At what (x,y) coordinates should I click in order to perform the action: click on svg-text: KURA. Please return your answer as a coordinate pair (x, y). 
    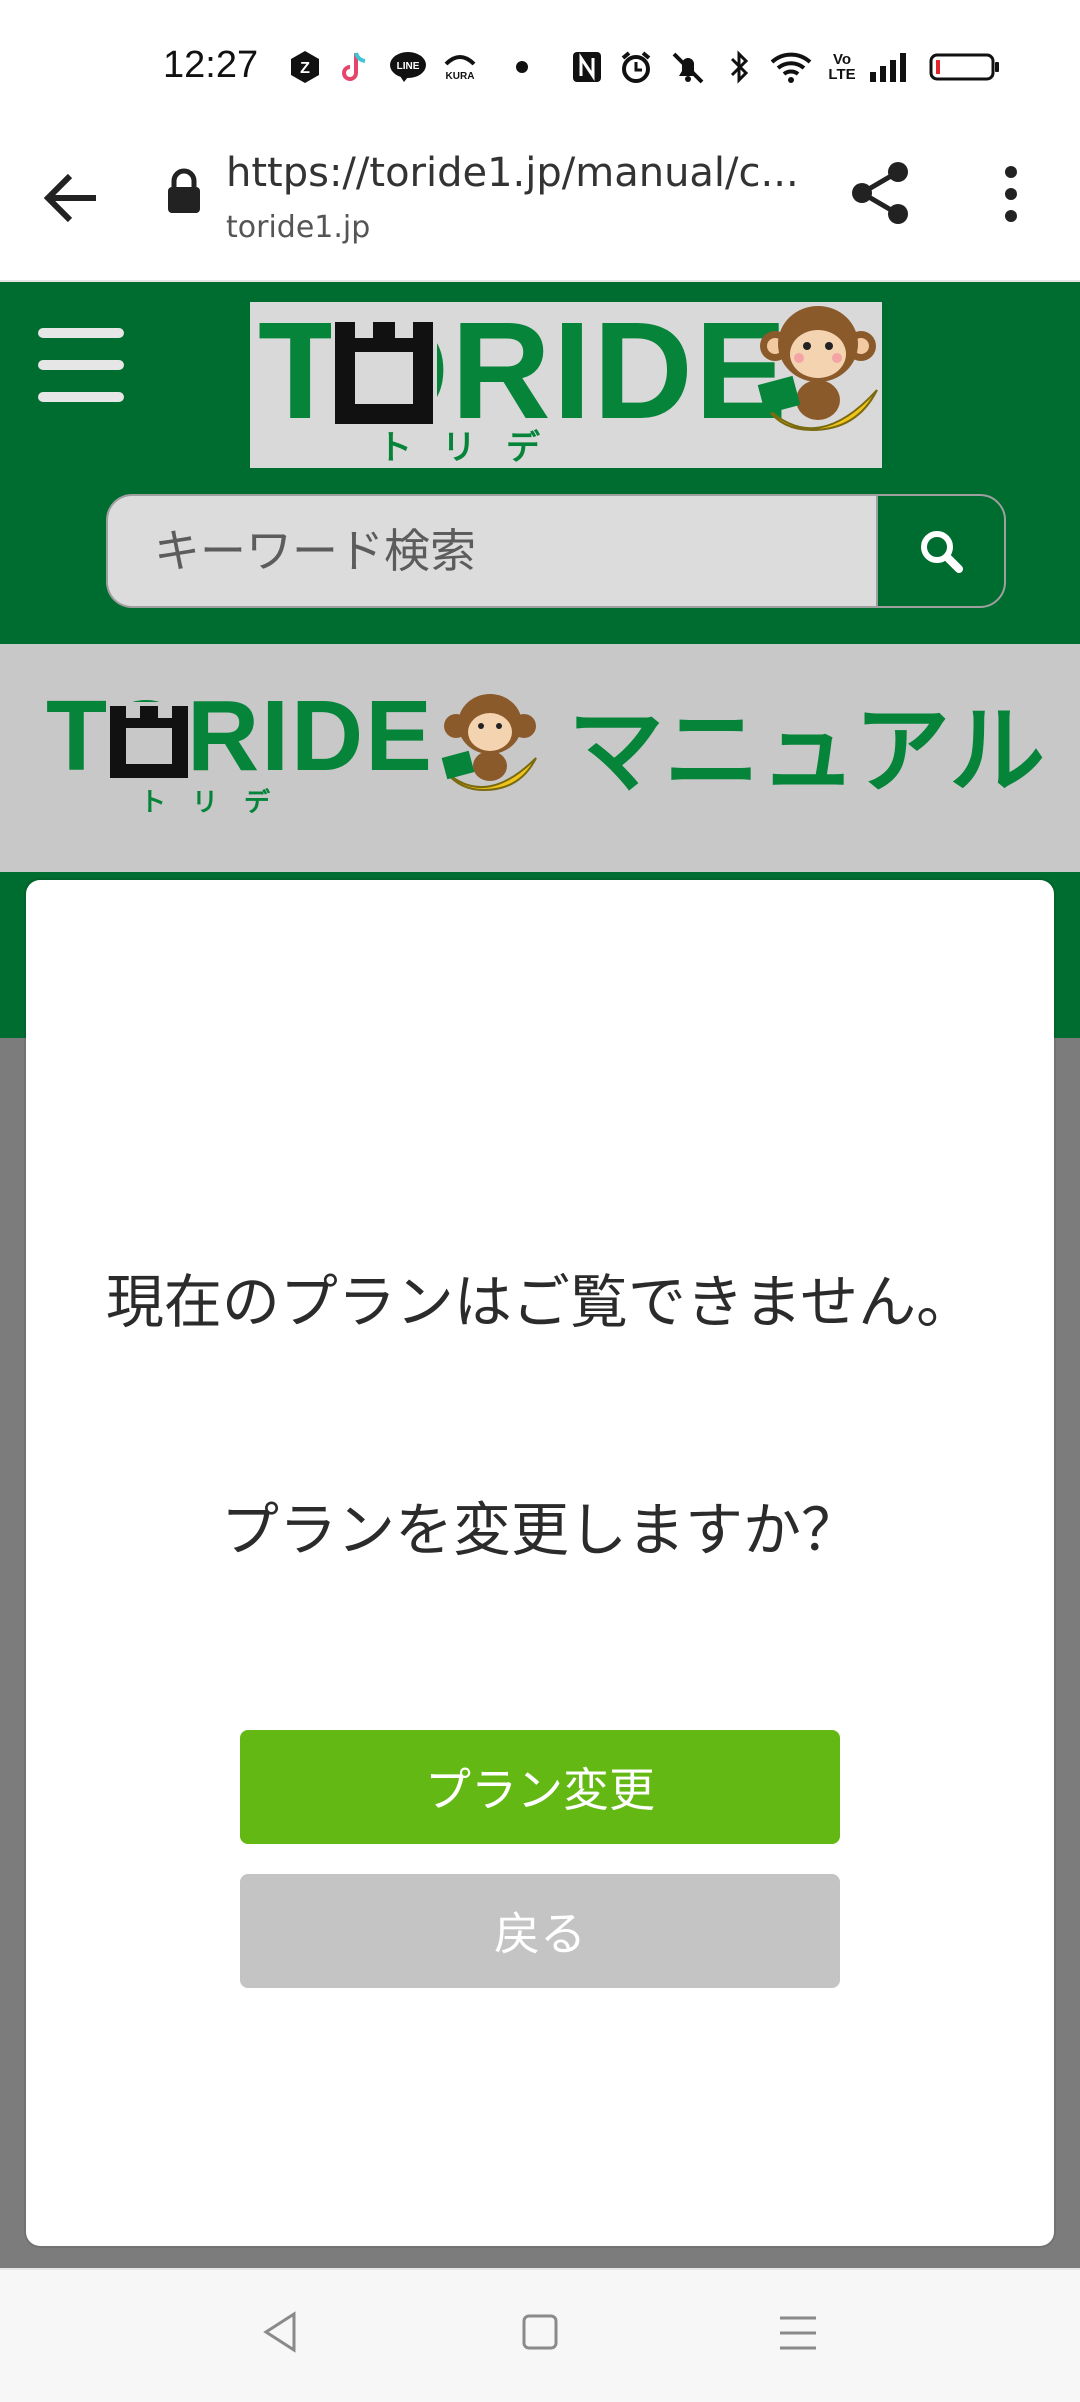
    Looking at the image, I should click on (460, 76).